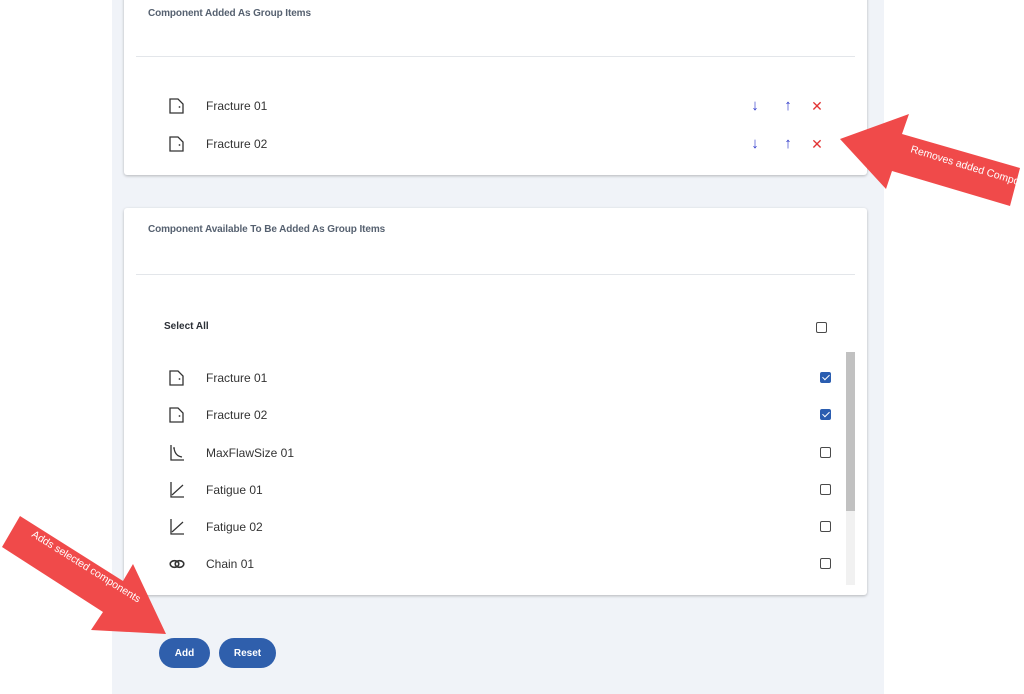  Describe the element at coordinates (237, 106) in the screenshot. I see `added-item-label: Fracture 01` at that location.